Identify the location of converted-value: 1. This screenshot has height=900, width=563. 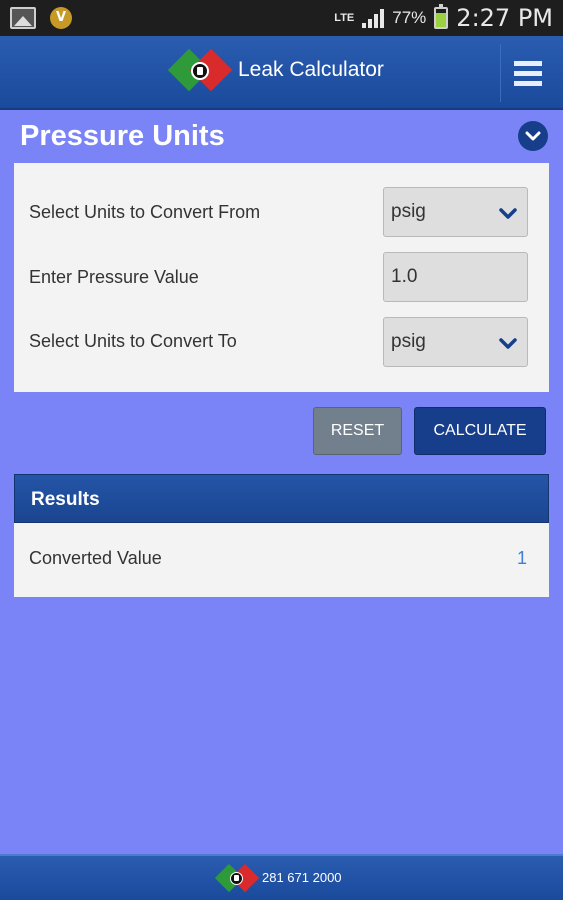
(521, 558).